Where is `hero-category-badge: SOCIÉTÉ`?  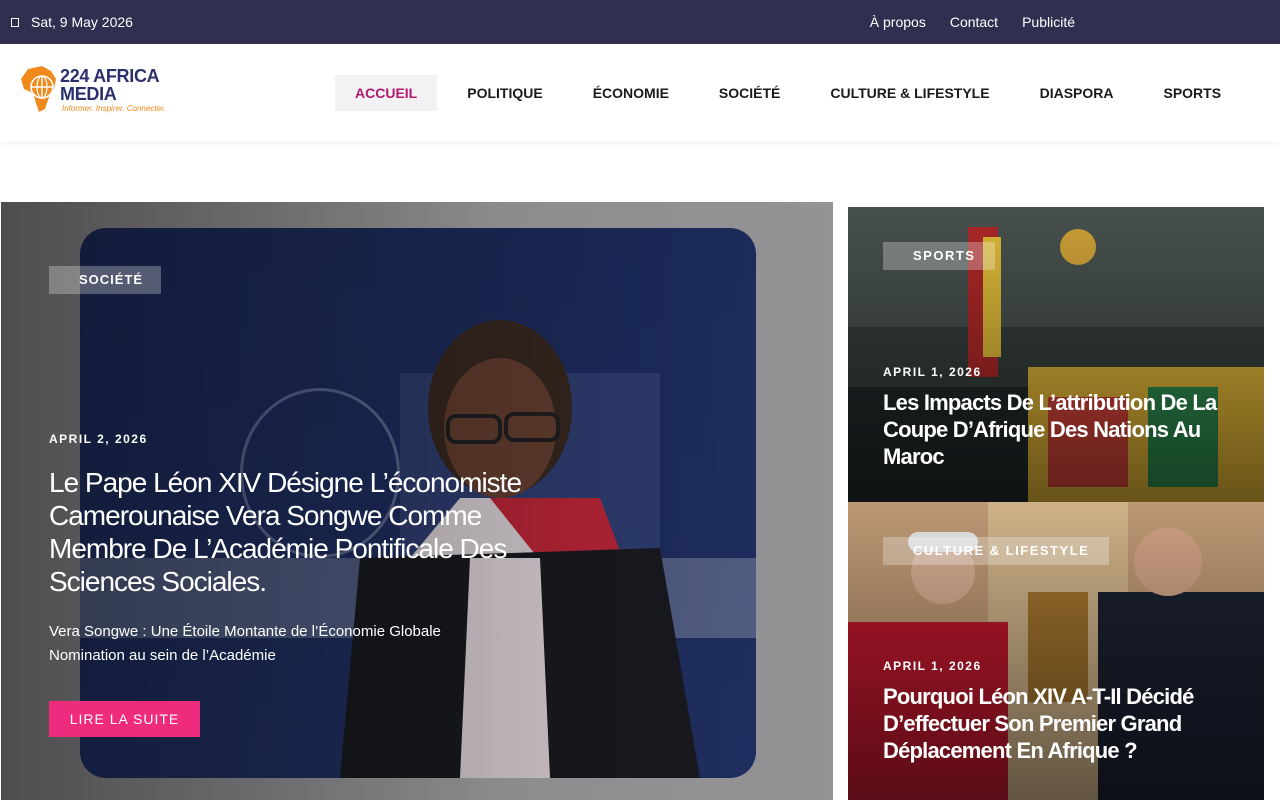
hero-category-badge: SOCIÉTÉ is located at coordinates (105, 280).